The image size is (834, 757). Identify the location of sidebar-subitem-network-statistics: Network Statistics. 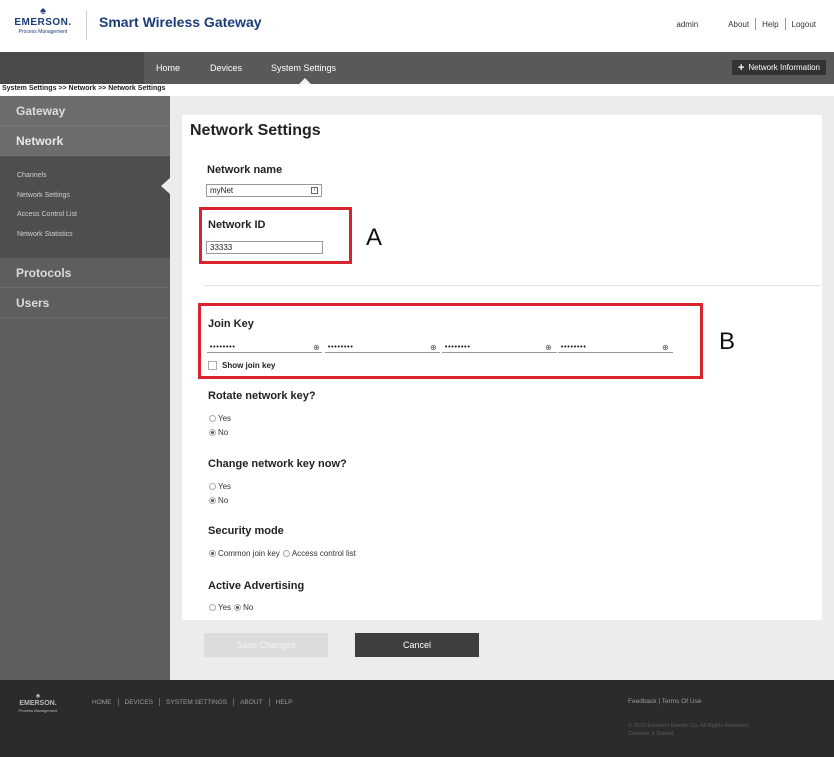
(85, 235).